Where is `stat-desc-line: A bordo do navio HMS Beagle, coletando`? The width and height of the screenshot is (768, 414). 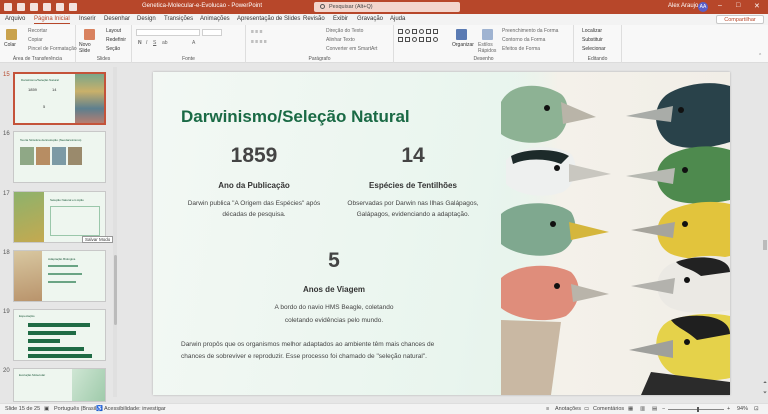 stat-desc-line: A bordo do navio HMS Beagle, coletando is located at coordinates (334, 307).